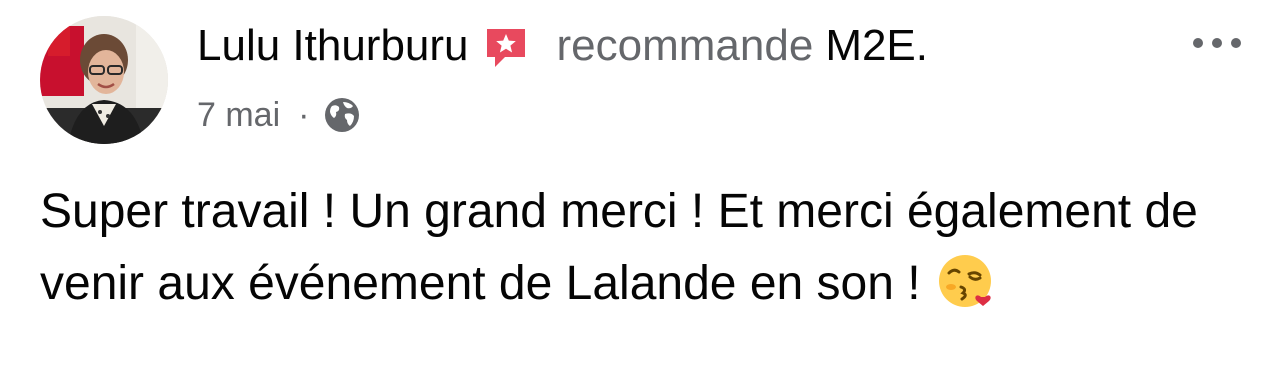 This screenshot has height=384, width=1280. Describe the element at coordinates (104, 80) in the screenshot. I see `author-avatar` at that location.